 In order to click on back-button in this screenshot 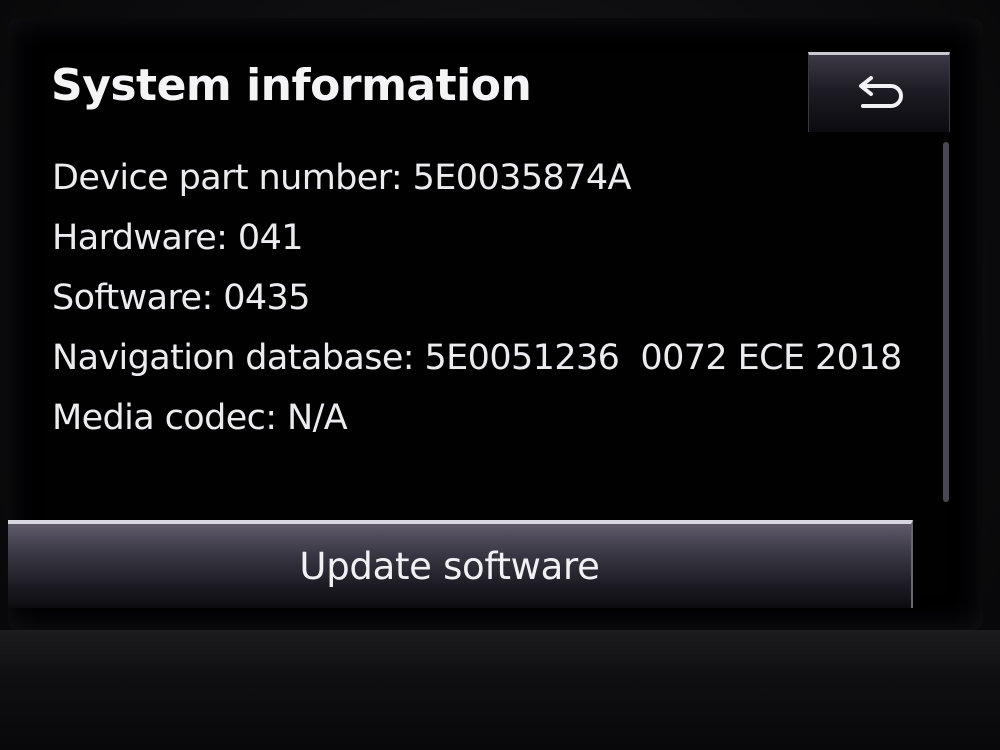, I will do `click(879, 92)`.